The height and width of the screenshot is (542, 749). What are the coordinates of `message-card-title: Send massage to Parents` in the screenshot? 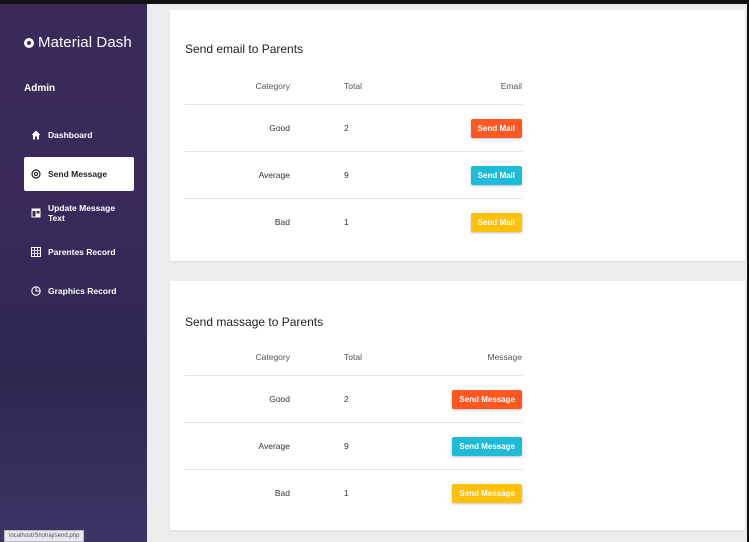 It's located at (254, 322).